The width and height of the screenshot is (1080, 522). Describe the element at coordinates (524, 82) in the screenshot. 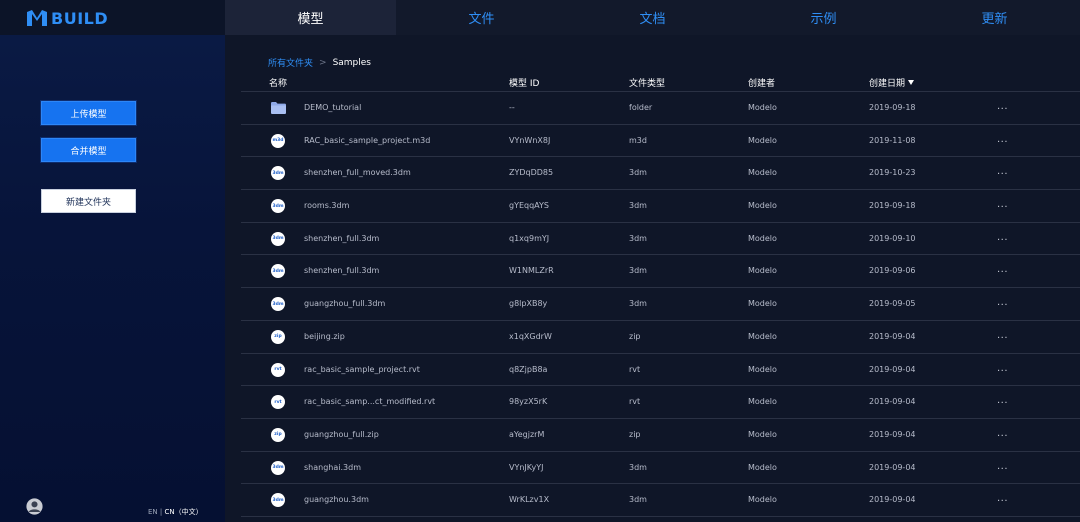

I see `header-model-id: 模型 ID` at that location.